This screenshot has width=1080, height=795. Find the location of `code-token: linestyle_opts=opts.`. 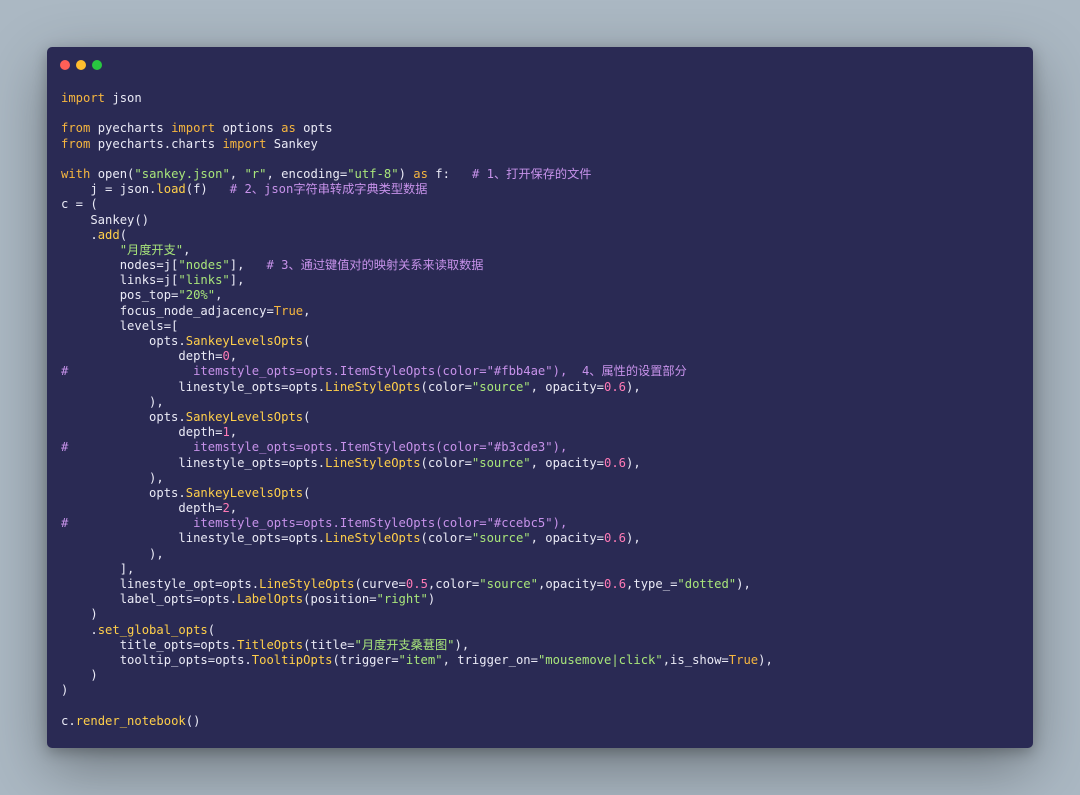

code-token: linestyle_opts=opts. is located at coordinates (193, 462).